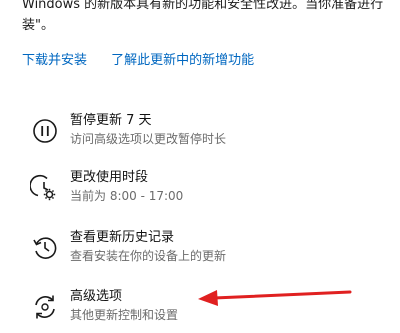 The width and height of the screenshot is (400, 333). What do you see at coordinates (111, 120) in the screenshot?
I see `pause-updates-title: 暂停更新 7 天` at bounding box center [111, 120].